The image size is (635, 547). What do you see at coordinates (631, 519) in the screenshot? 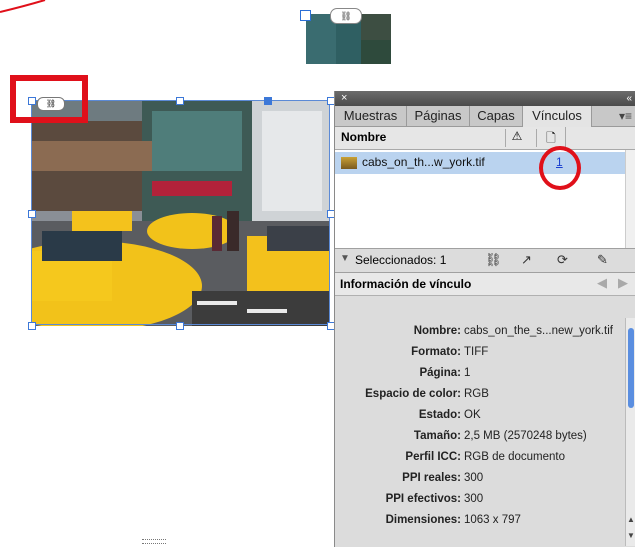
I see `scroll-up-icon: ▲` at bounding box center [631, 519].